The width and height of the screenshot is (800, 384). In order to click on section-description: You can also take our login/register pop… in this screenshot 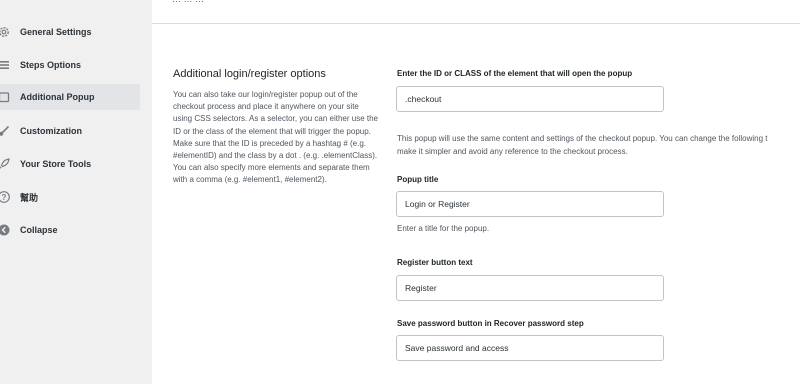, I will do `click(275, 137)`.